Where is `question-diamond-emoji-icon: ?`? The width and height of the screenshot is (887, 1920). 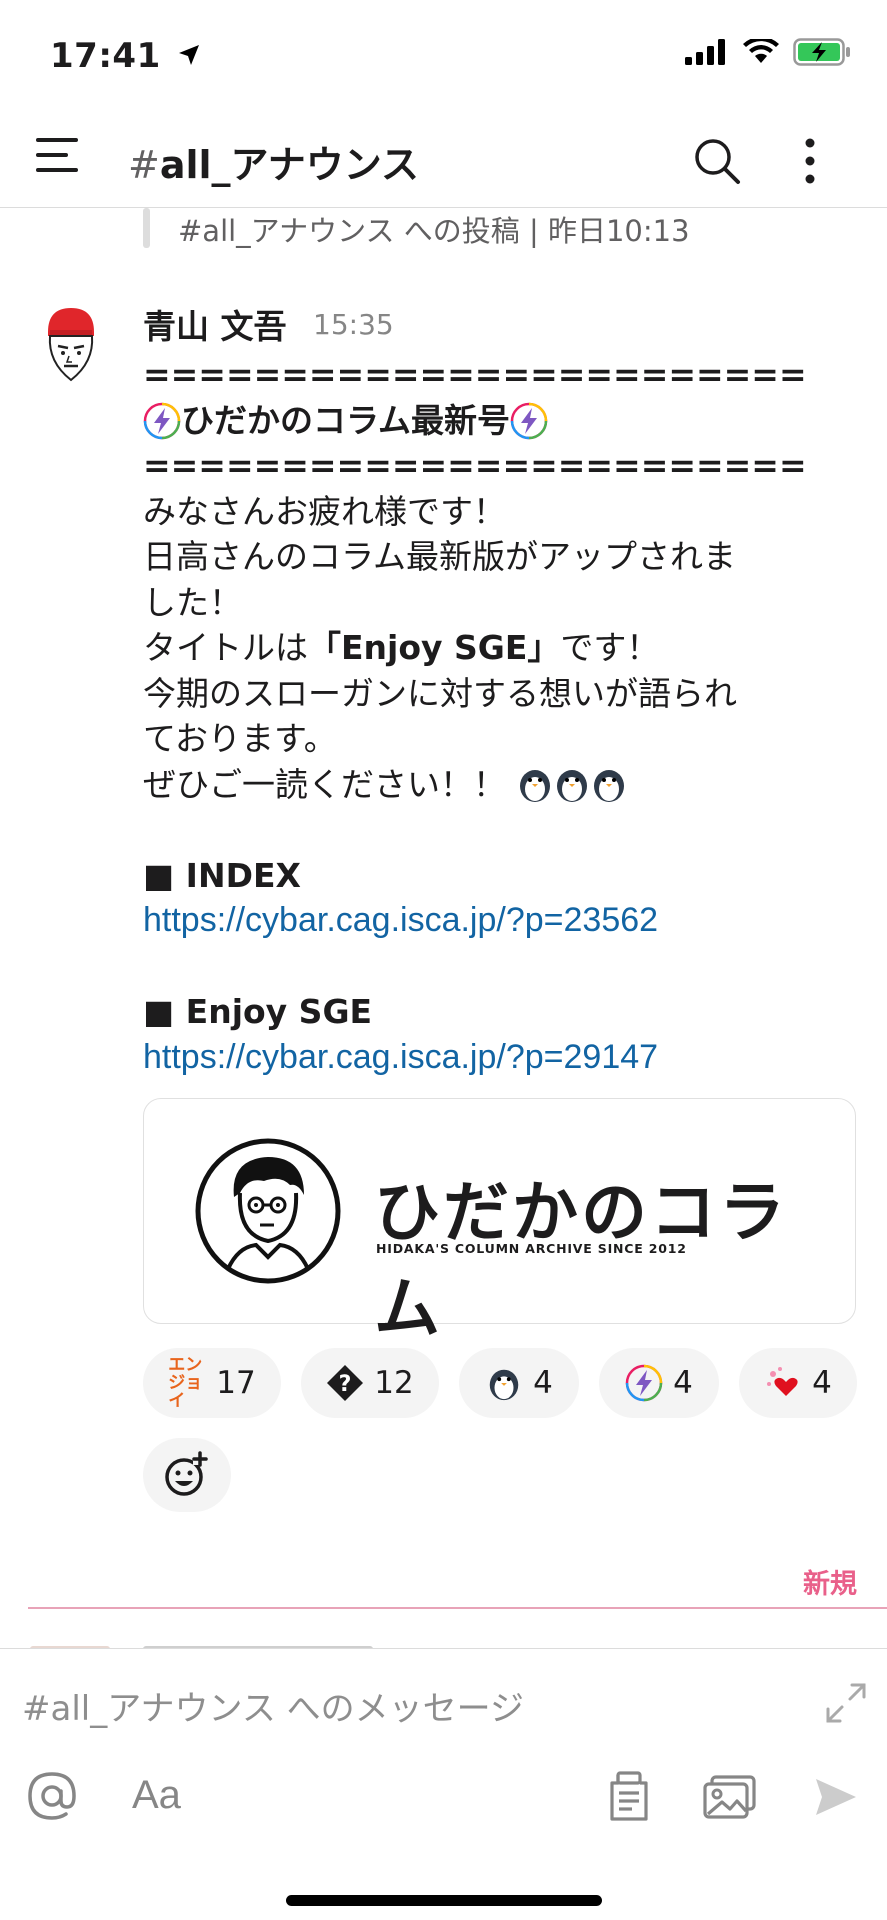 question-diamond-emoji-icon: ? is located at coordinates (345, 1383).